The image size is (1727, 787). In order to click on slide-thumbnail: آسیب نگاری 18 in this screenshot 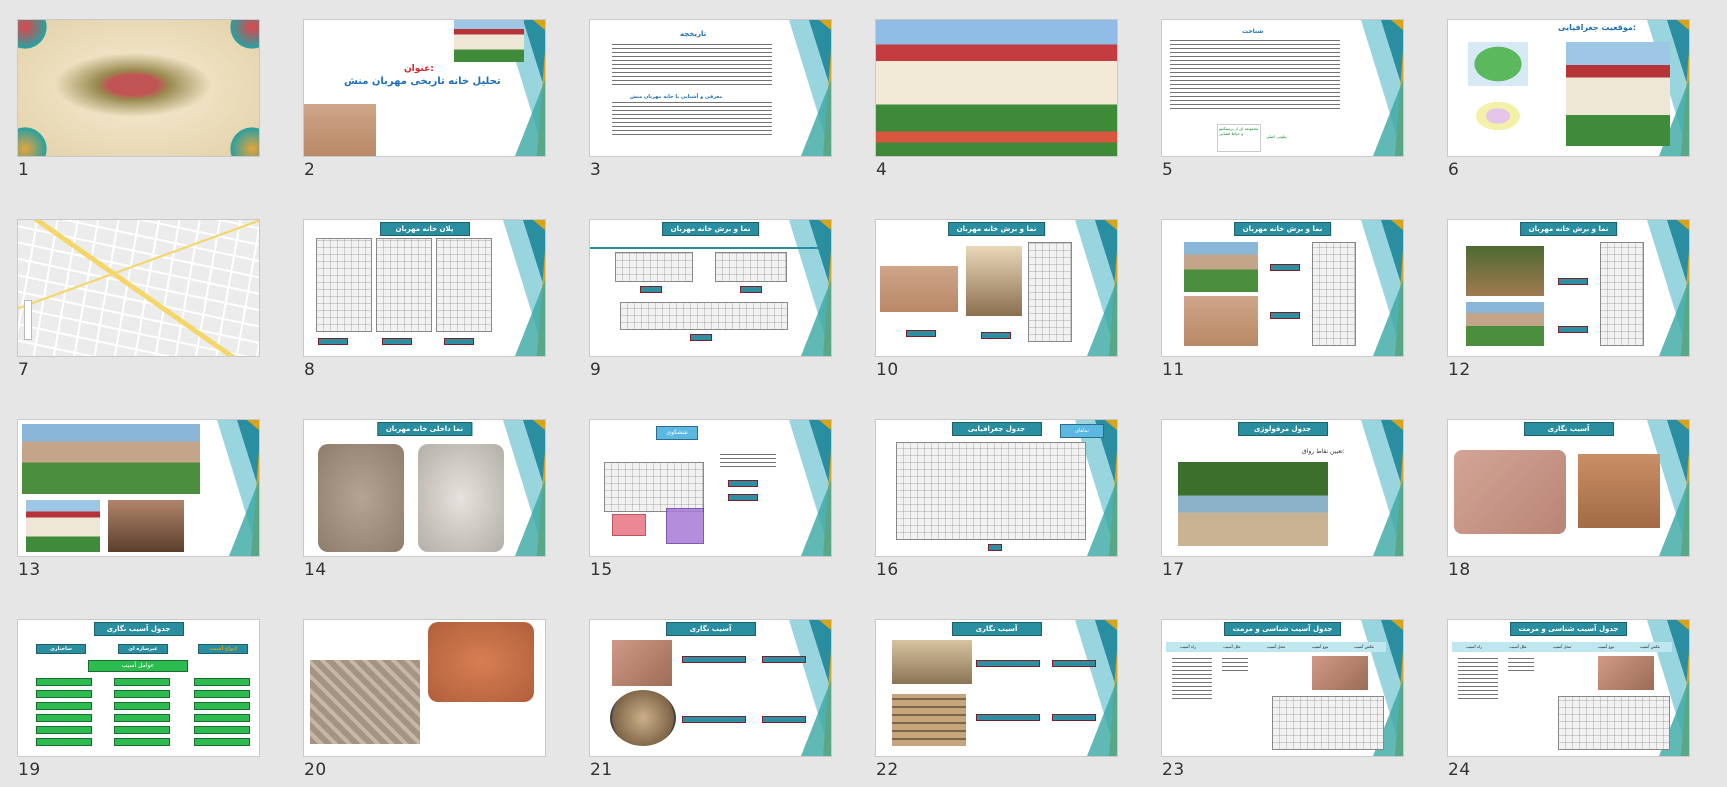, I will do `click(1559, 500)`.